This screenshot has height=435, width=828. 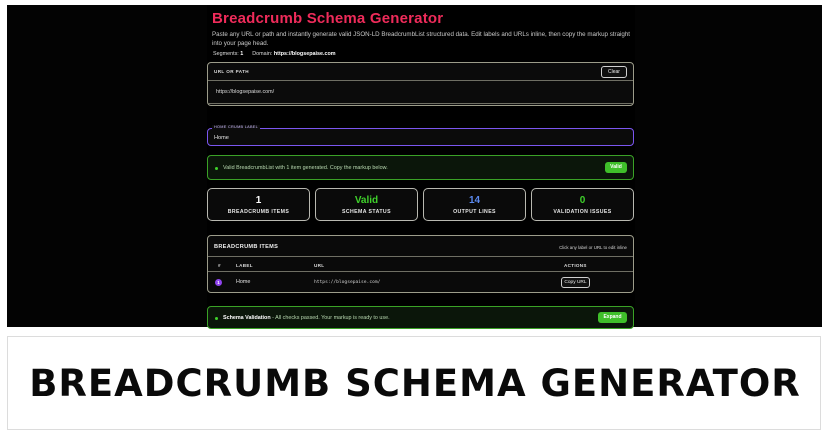 I want to click on url-input-value: https://blogsepaise.com/, so click(x=245, y=92).